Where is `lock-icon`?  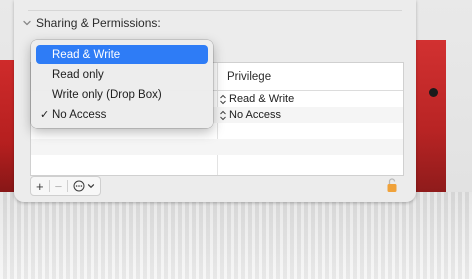
lock-icon is located at coordinates (392, 185).